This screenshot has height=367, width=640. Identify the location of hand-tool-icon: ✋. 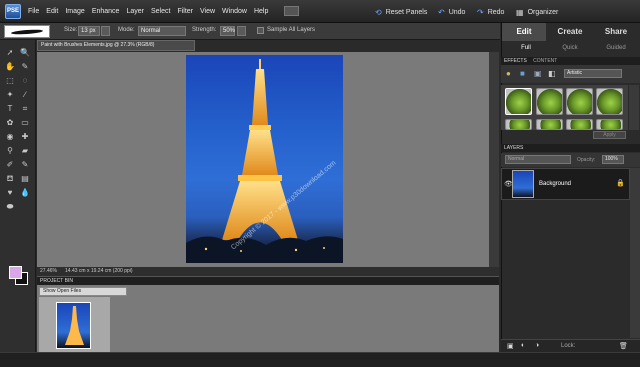
(10, 67).